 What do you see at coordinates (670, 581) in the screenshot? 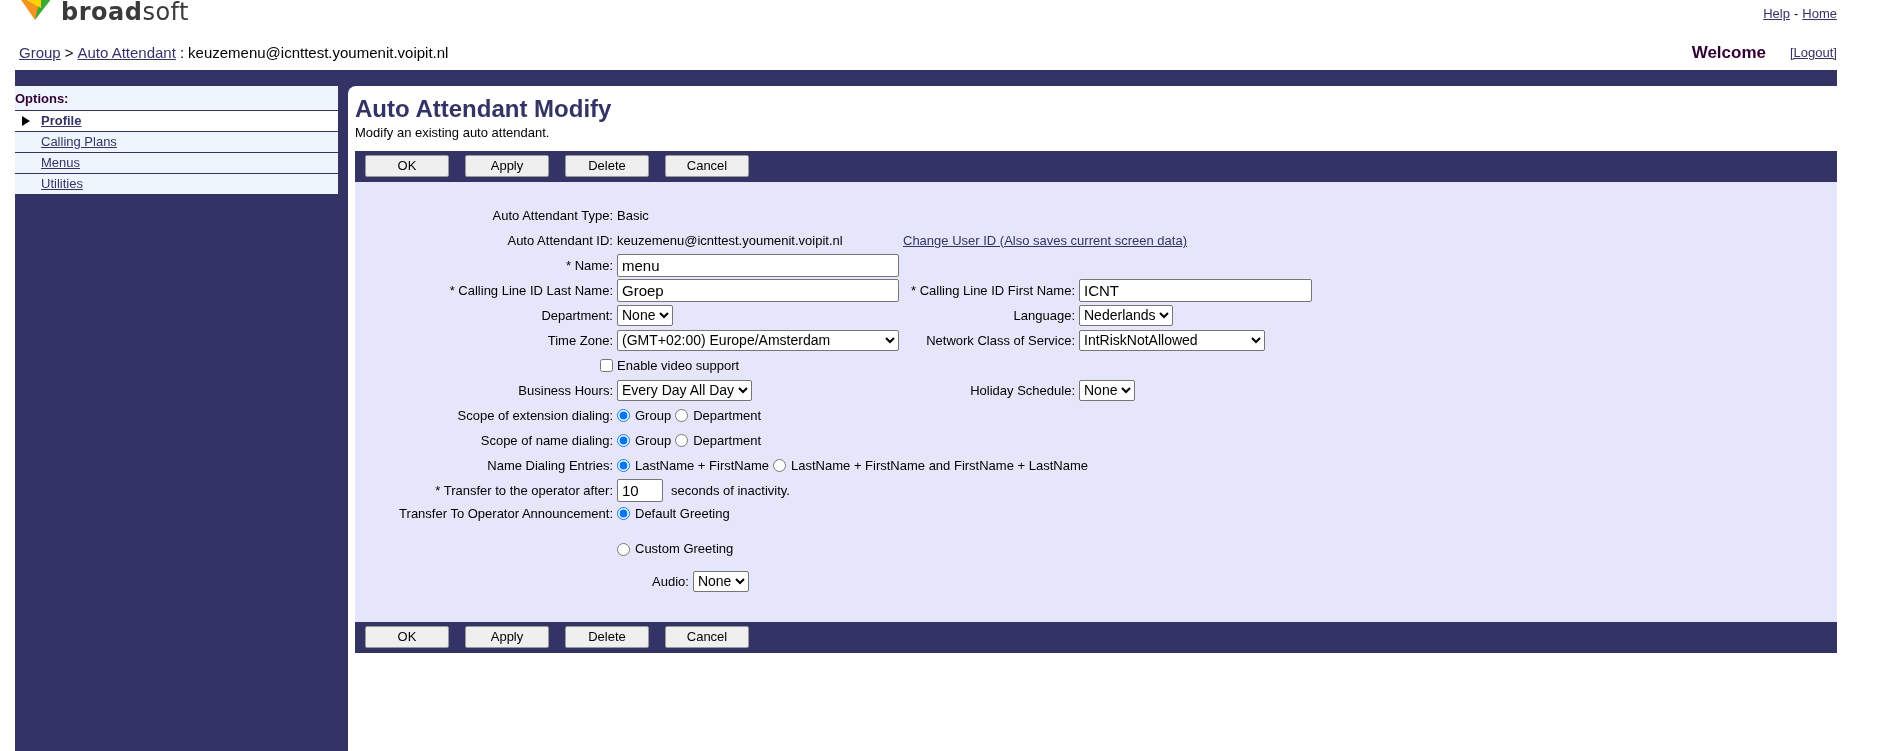
I see `field-label: Audio:` at bounding box center [670, 581].